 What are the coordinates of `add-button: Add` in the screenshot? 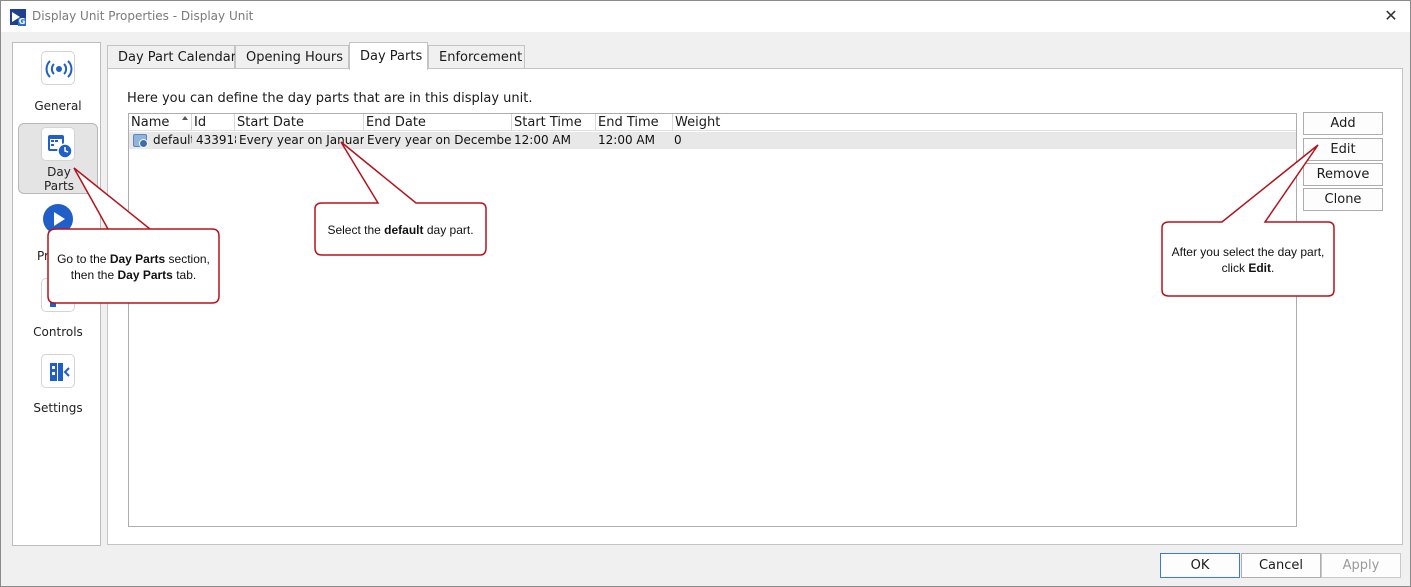 It's located at (1343, 123).